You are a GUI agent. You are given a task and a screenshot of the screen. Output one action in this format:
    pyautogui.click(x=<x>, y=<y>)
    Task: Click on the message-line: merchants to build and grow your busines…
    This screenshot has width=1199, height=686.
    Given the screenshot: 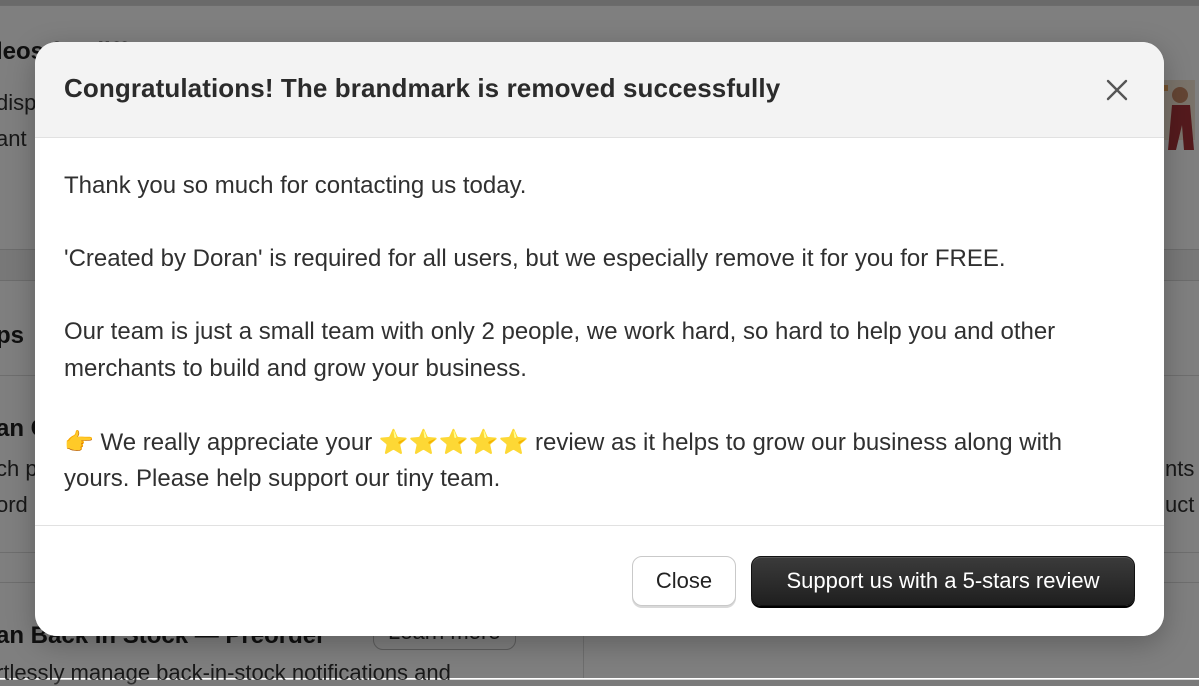 What is the action you would take?
    pyautogui.click(x=295, y=368)
    